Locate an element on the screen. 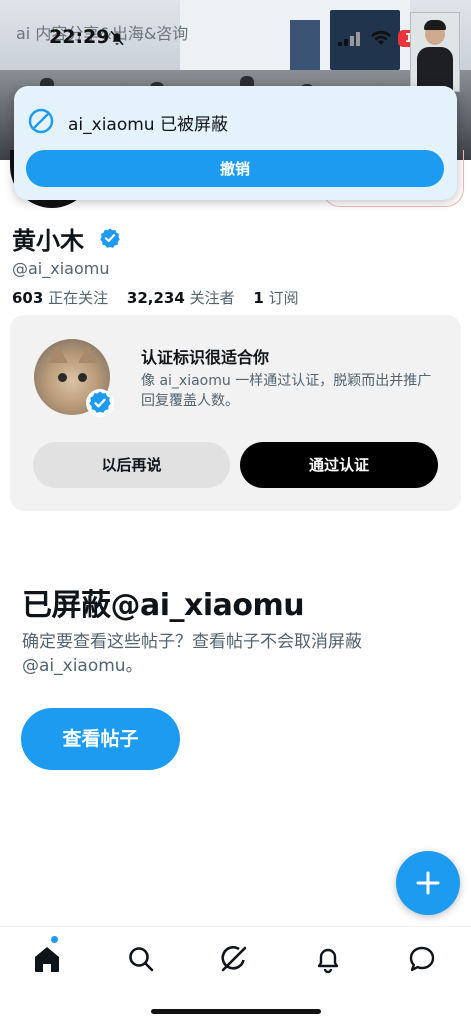  subscriptions-count: 1 is located at coordinates (258, 298).